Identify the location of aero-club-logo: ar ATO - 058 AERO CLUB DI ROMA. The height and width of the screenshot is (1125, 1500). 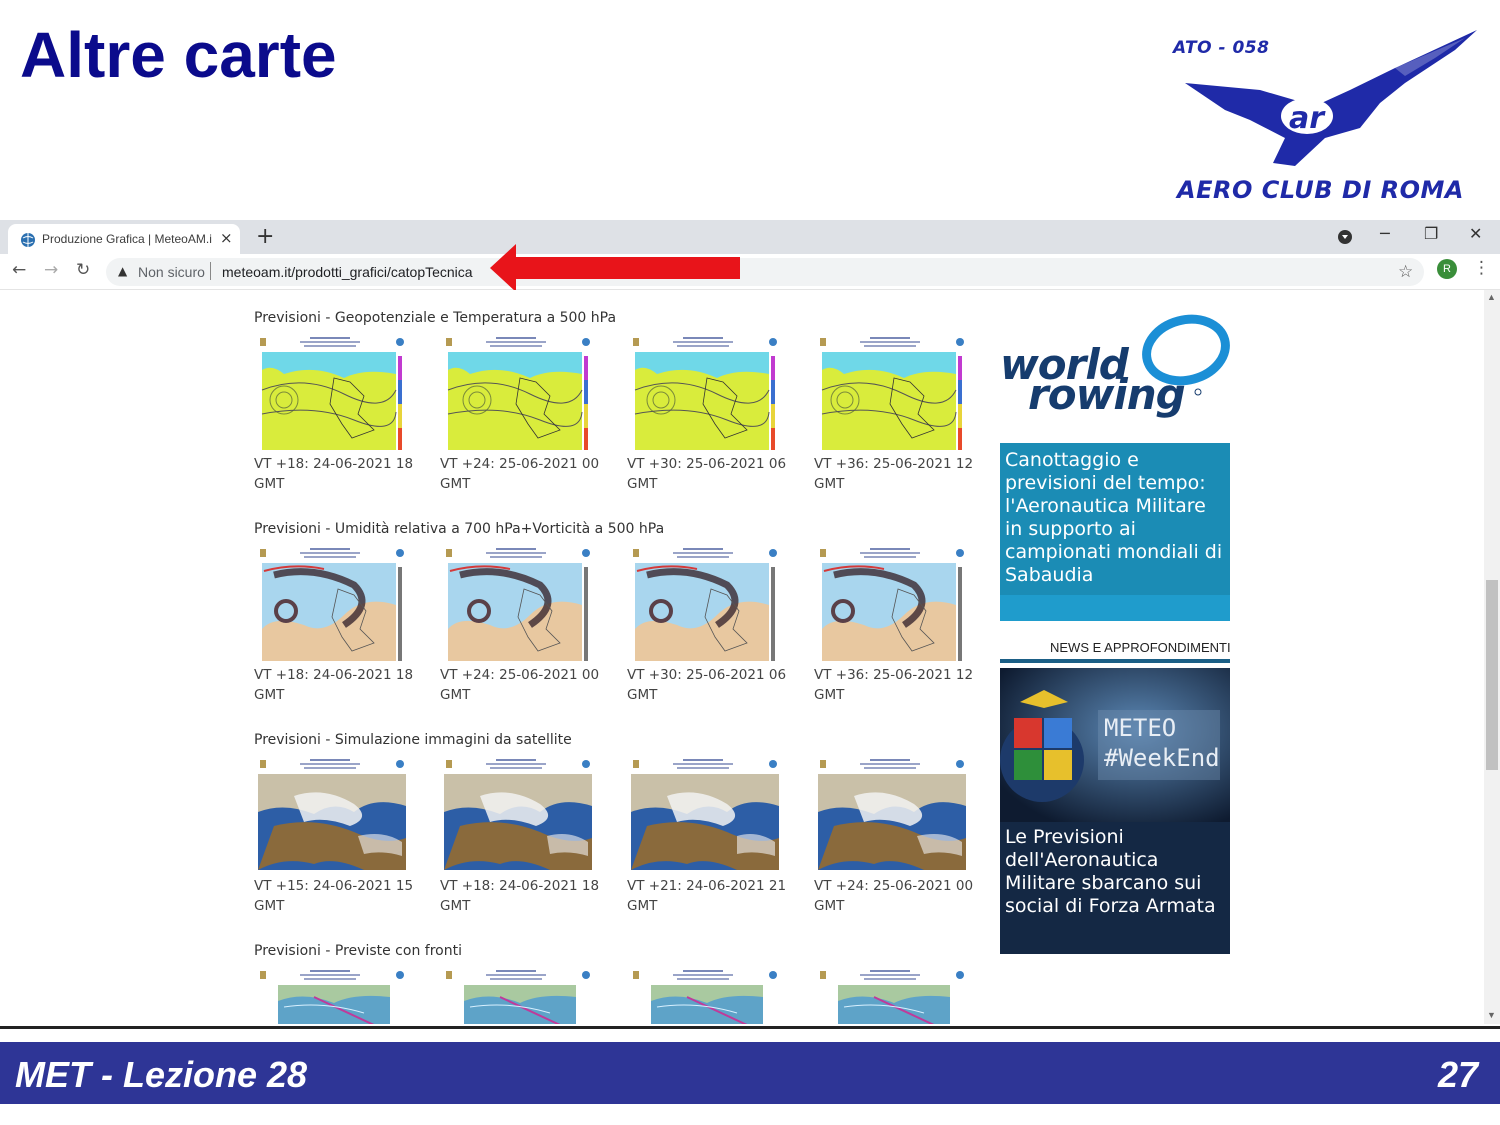
(1325, 120).